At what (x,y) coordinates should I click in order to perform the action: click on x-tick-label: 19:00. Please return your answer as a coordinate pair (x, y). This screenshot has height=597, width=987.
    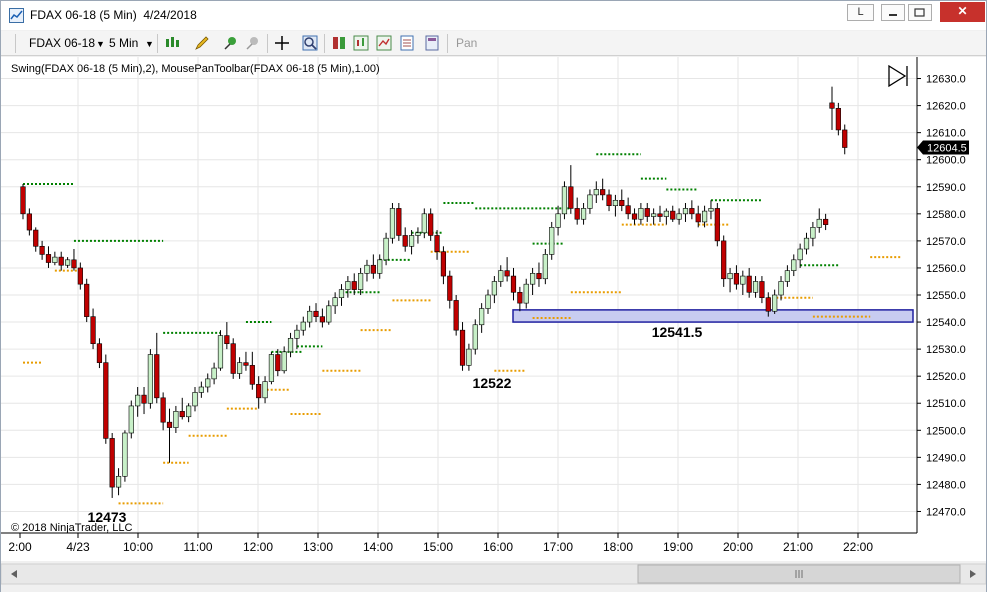
    Looking at the image, I should click on (678, 547).